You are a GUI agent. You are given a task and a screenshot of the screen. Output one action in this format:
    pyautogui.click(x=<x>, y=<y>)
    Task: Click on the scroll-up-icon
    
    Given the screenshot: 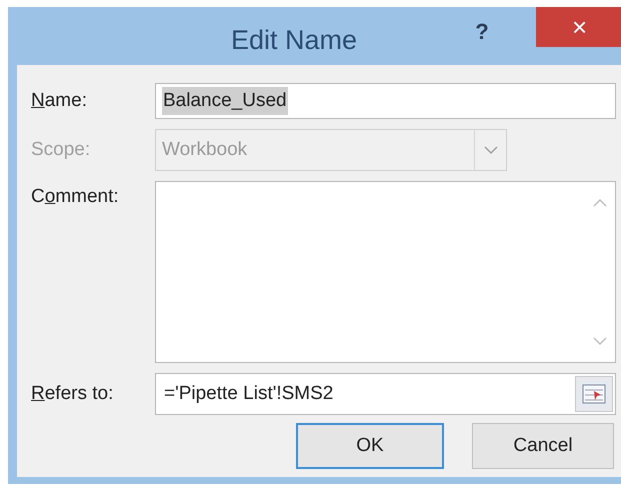 What is the action you would take?
    pyautogui.click(x=600, y=202)
    